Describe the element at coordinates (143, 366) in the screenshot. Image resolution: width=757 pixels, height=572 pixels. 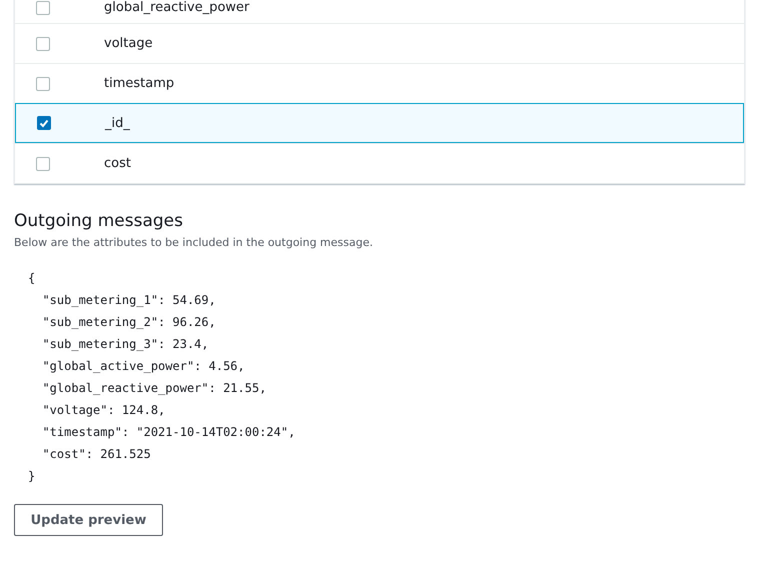
I see `code-line: "global_active_power": 4.56,` at that location.